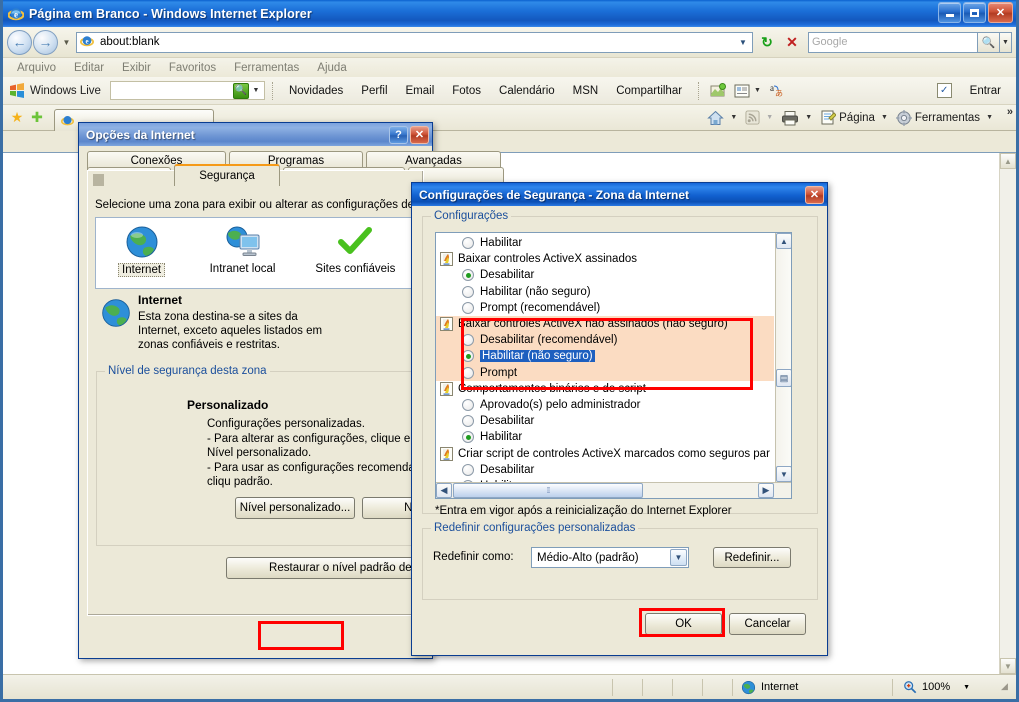  What do you see at coordinates (266, 68) in the screenshot?
I see `menu-item-ferramentas: Ferramentas` at bounding box center [266, 68].